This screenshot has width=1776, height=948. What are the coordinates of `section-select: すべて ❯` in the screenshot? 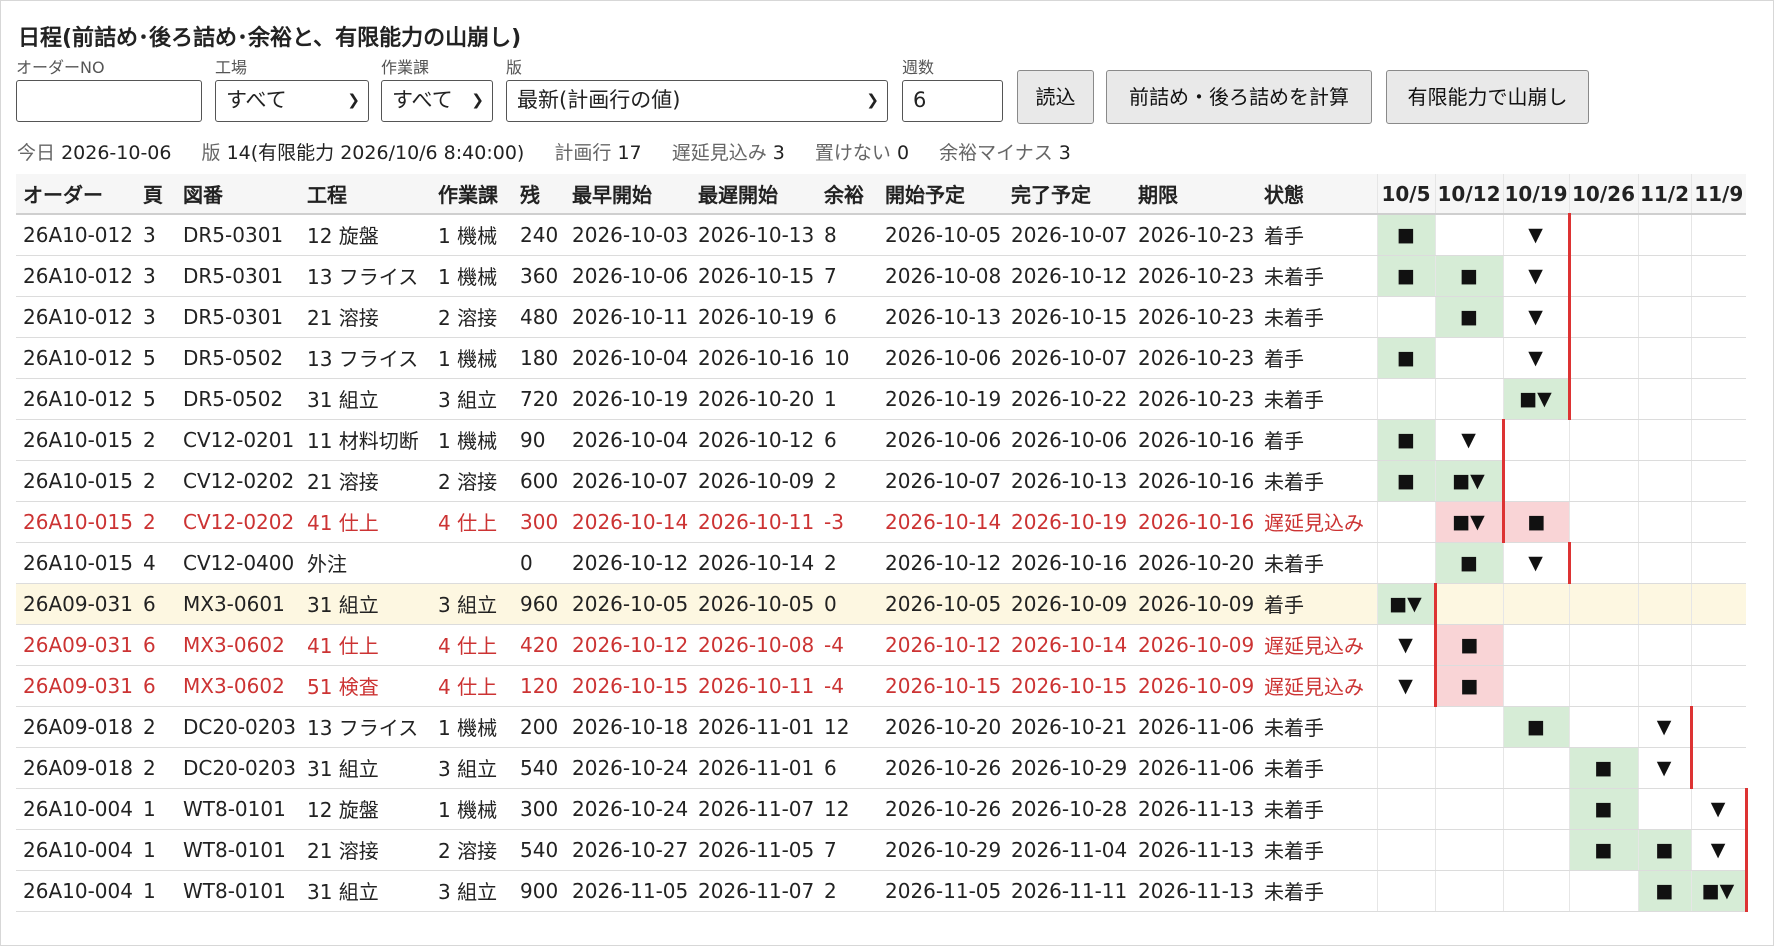 It's located at (437, 101).